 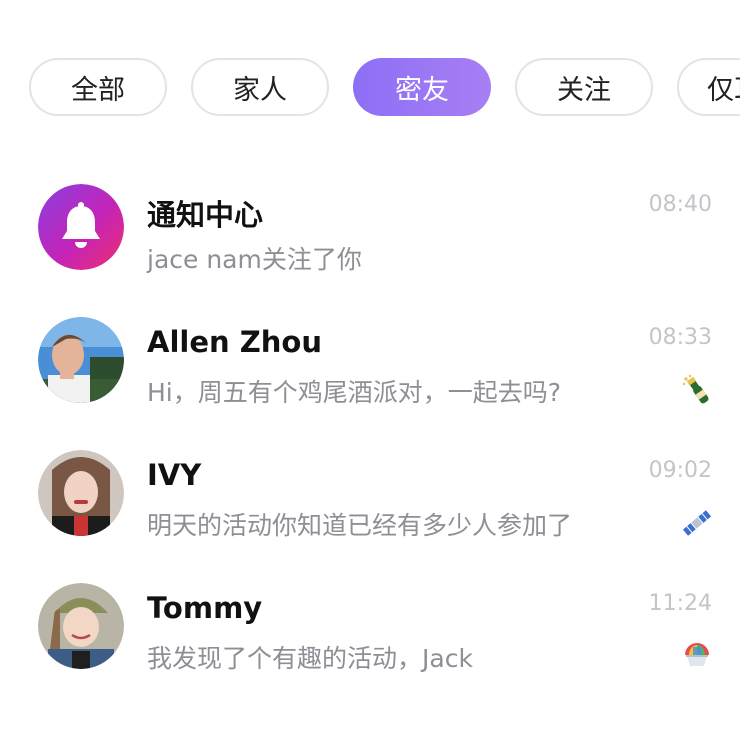 What do you see at coordinates (697, 390) in the screenshot?
I see `champagne-icon` at bounding box center [697, 390].